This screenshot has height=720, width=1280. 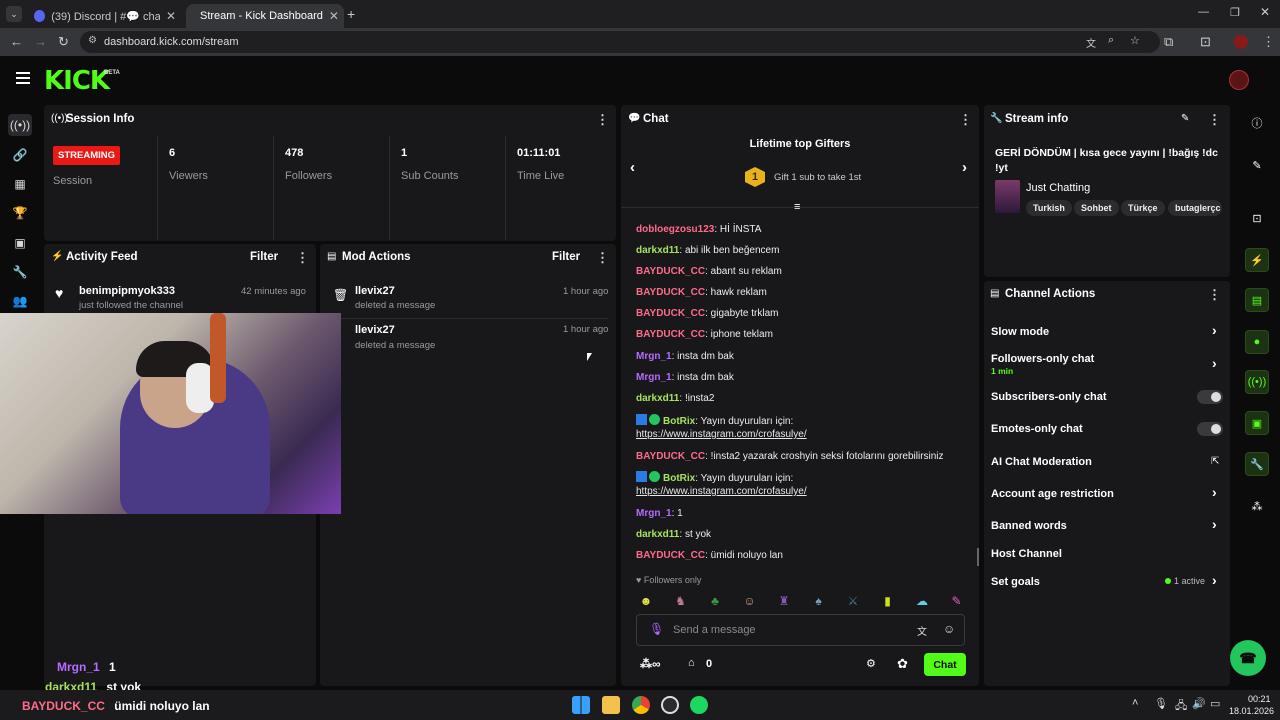 What do you see at coordinates (1215, 461) in the screenshot?
I see `external-link-icon: ⇱` at bounding box center [1215, 461].